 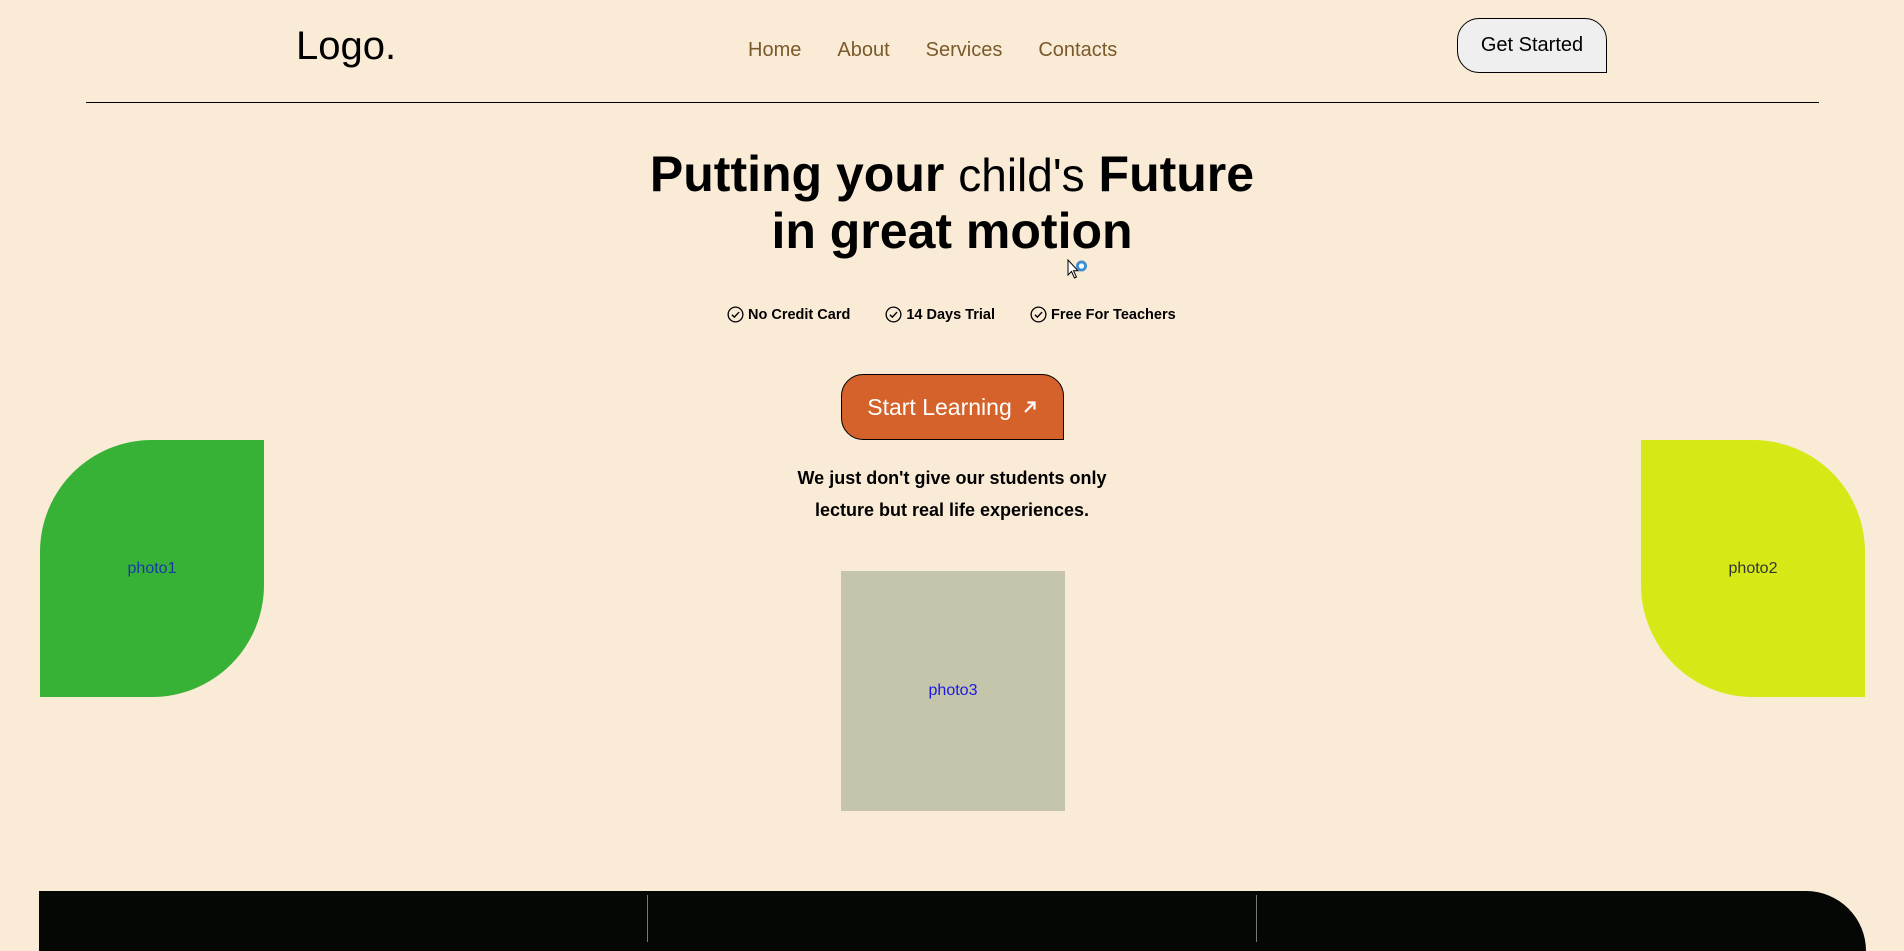 I want to click on get-started-button: Get Started, so click(x=1532, y=45).